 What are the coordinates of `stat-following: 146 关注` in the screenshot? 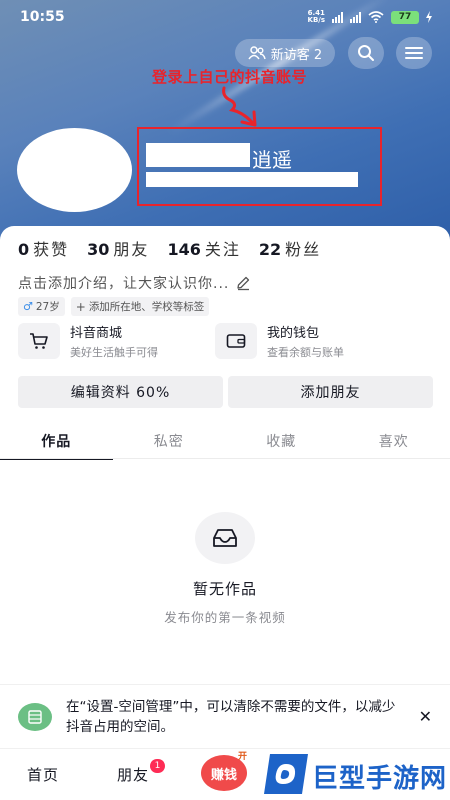 It's located at (203, 248).